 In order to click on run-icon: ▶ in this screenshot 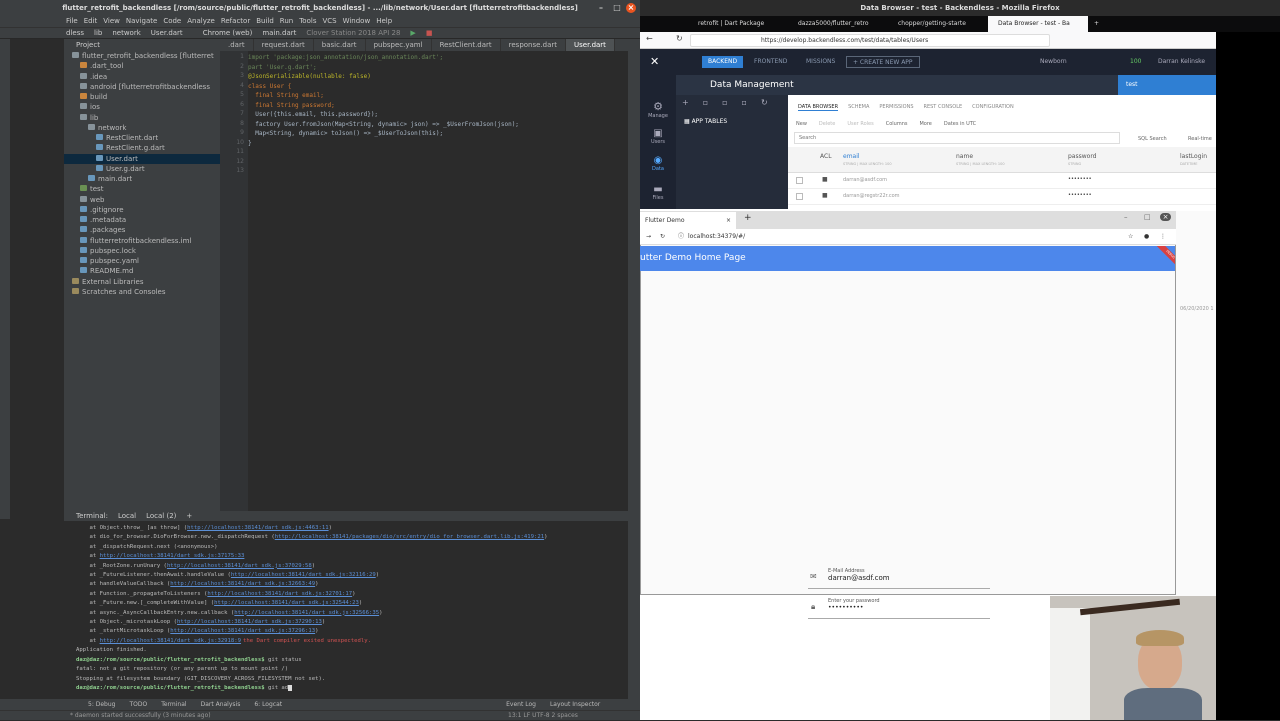, I will do `click(412, 33)`.